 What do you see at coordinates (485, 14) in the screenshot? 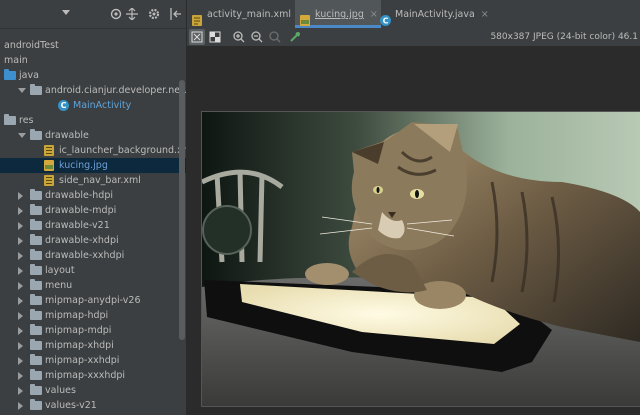
I see `close-icon: ×` at bounding box center [485, 14].